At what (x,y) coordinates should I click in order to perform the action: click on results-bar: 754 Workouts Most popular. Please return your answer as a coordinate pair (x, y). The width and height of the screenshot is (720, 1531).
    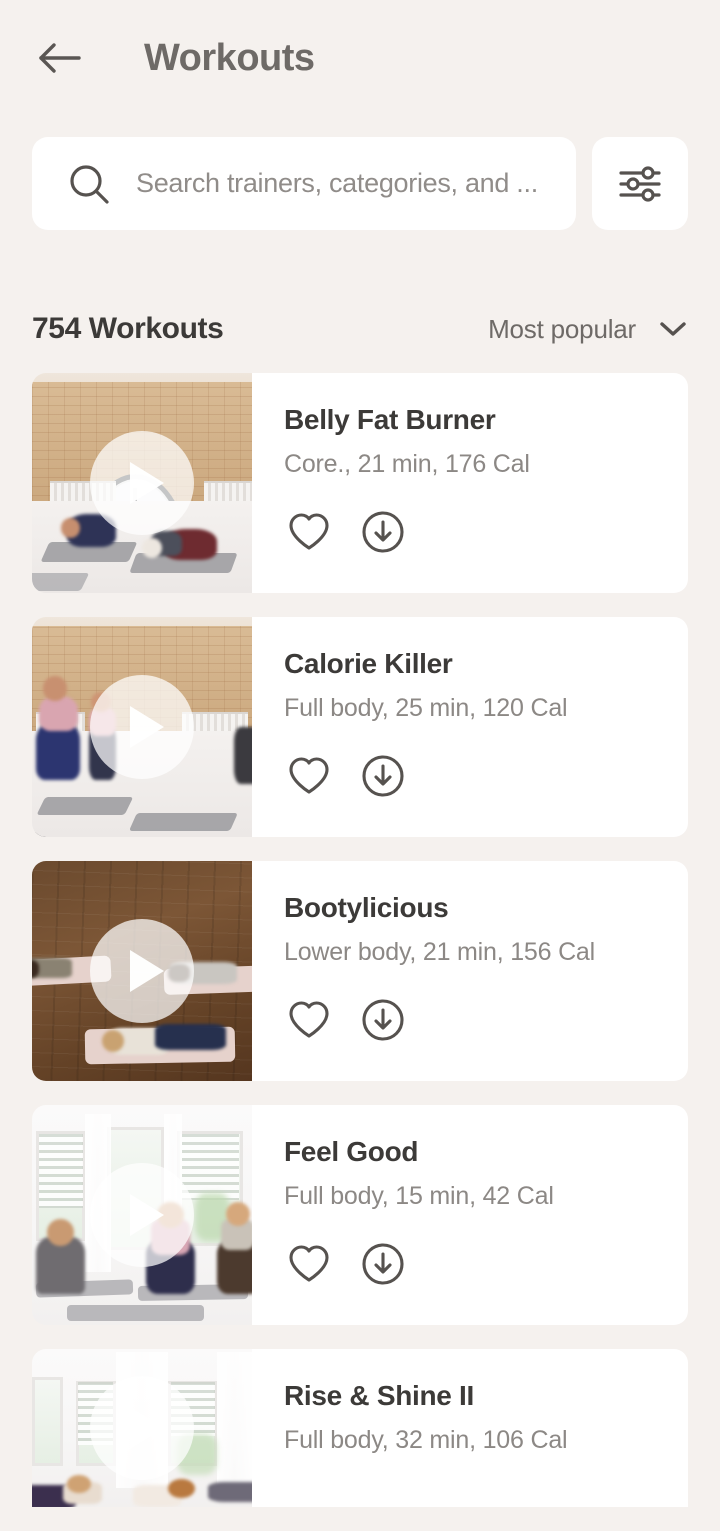
    Looking at the image, I should click on (360, 329).